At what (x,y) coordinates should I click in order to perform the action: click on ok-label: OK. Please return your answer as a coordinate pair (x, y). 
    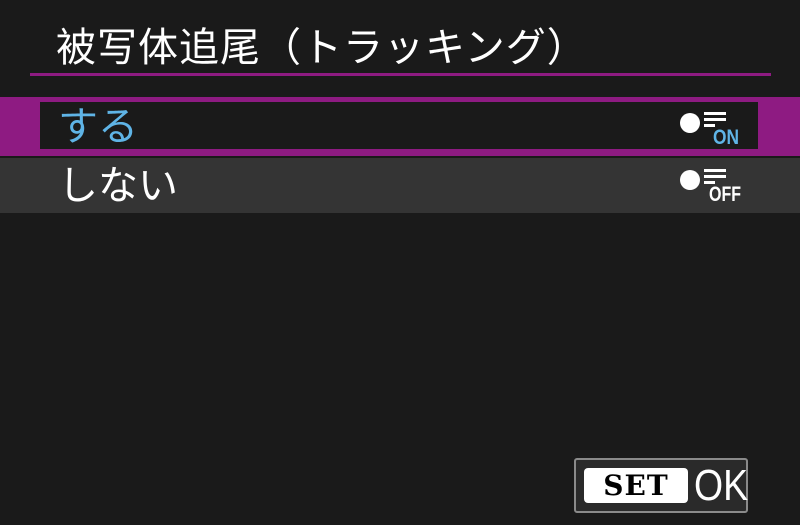
    Looking at the image, I should click on (721, 485).